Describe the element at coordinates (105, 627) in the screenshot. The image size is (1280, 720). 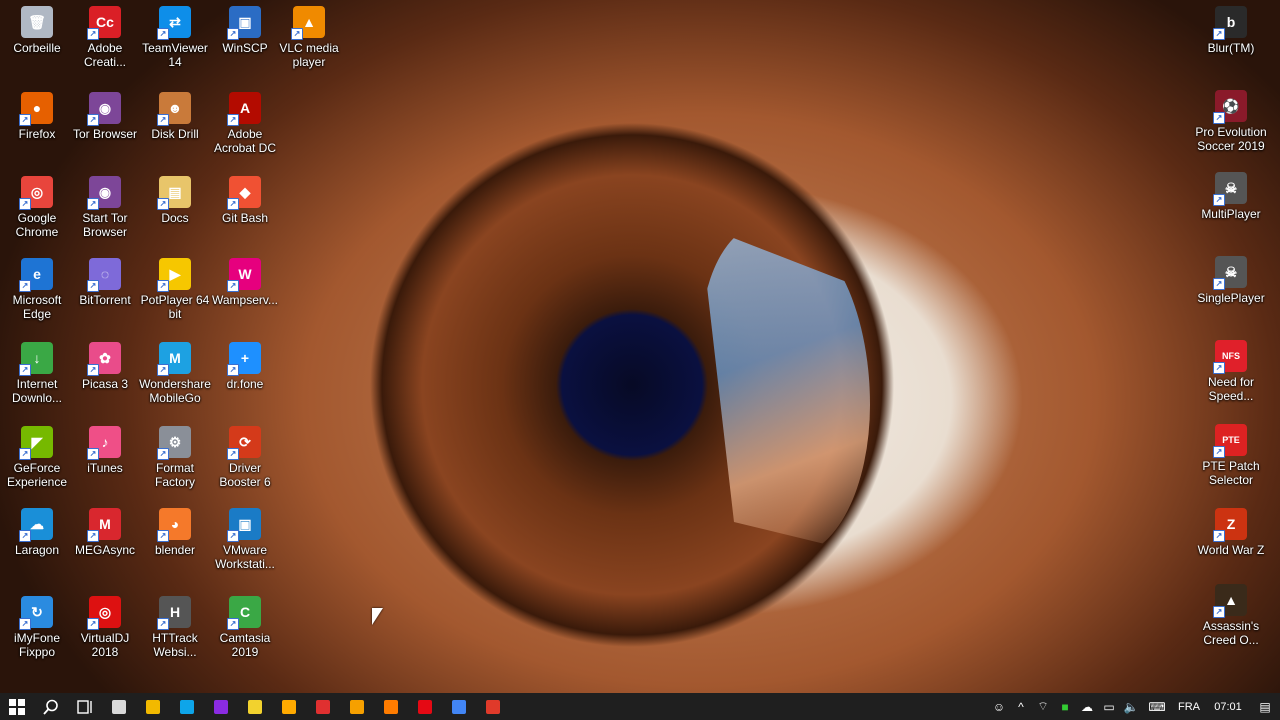
I see `desktop-icon: ◎ ↗ VirtualDJ 2018` at that location.